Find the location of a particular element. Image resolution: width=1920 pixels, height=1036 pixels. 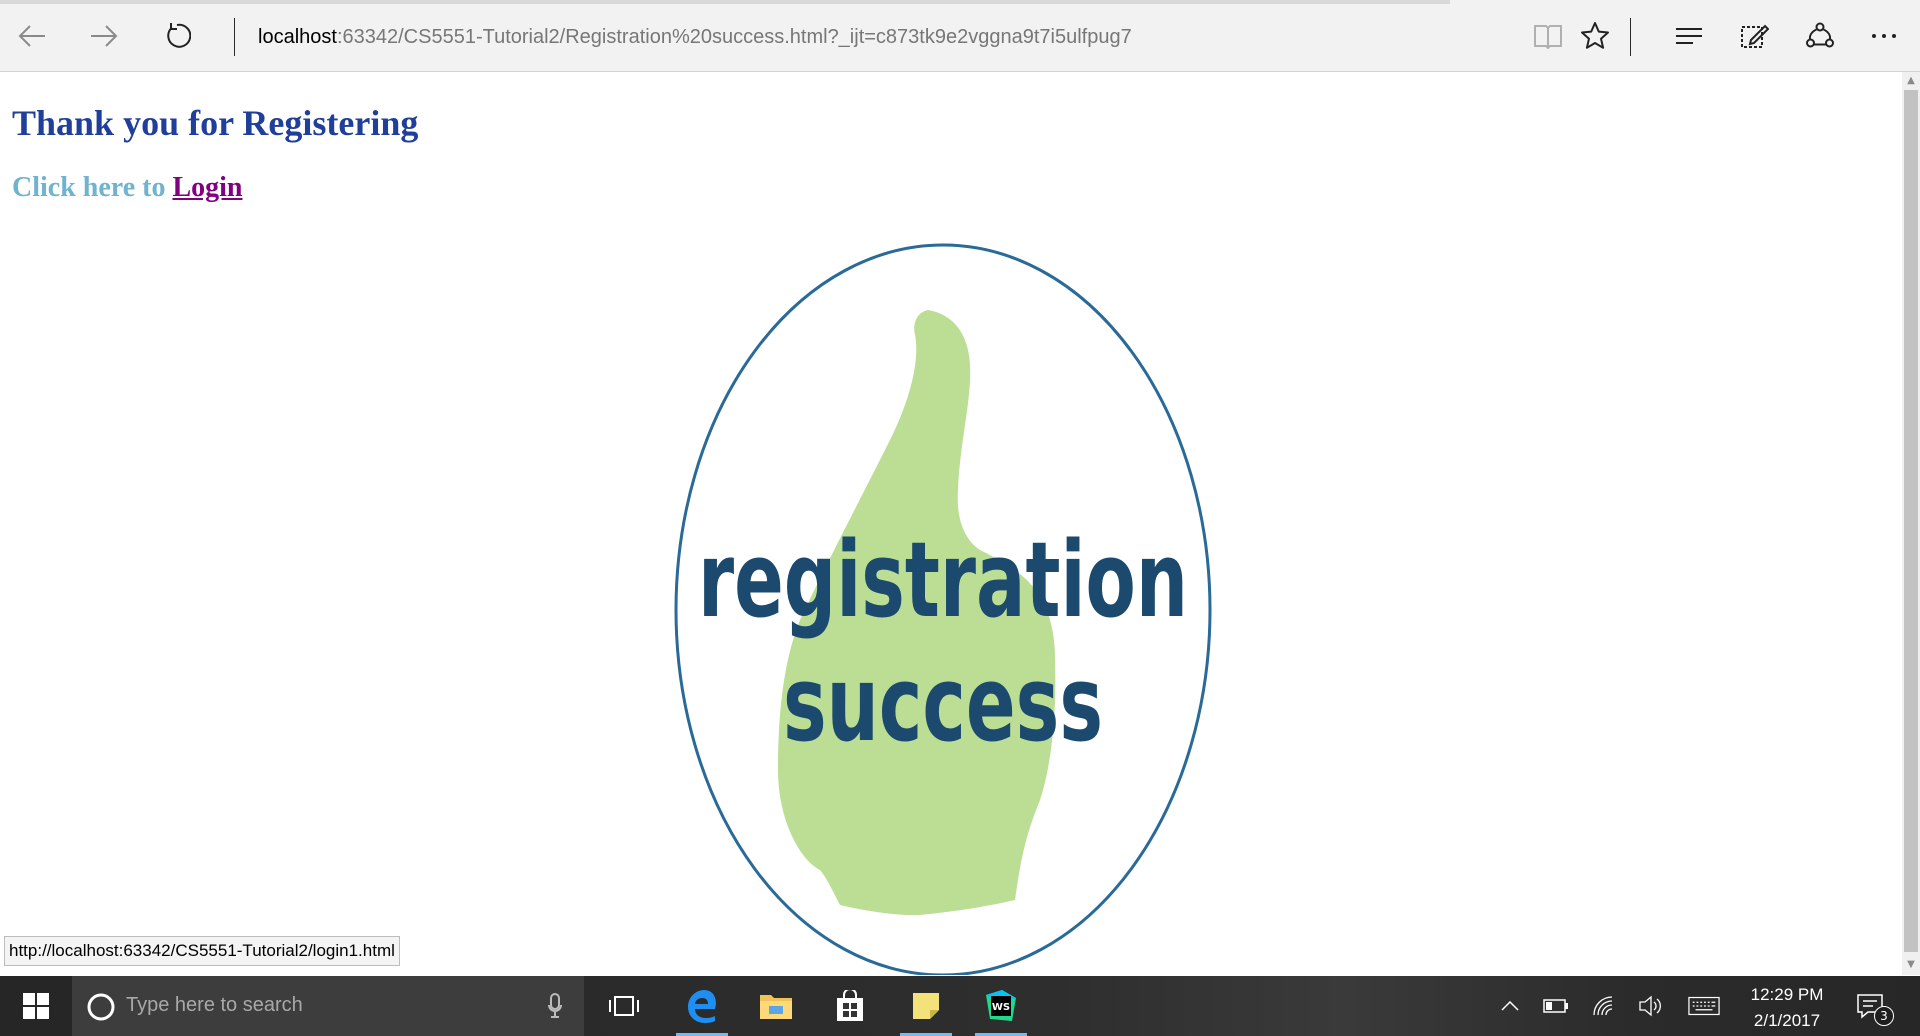

hub-button is located at coordinates (1689, 36).